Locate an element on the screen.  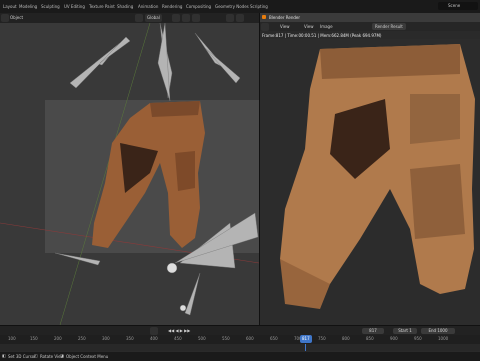
skip-forward-icon: ▶▶ is located at coordinates (187, 330).